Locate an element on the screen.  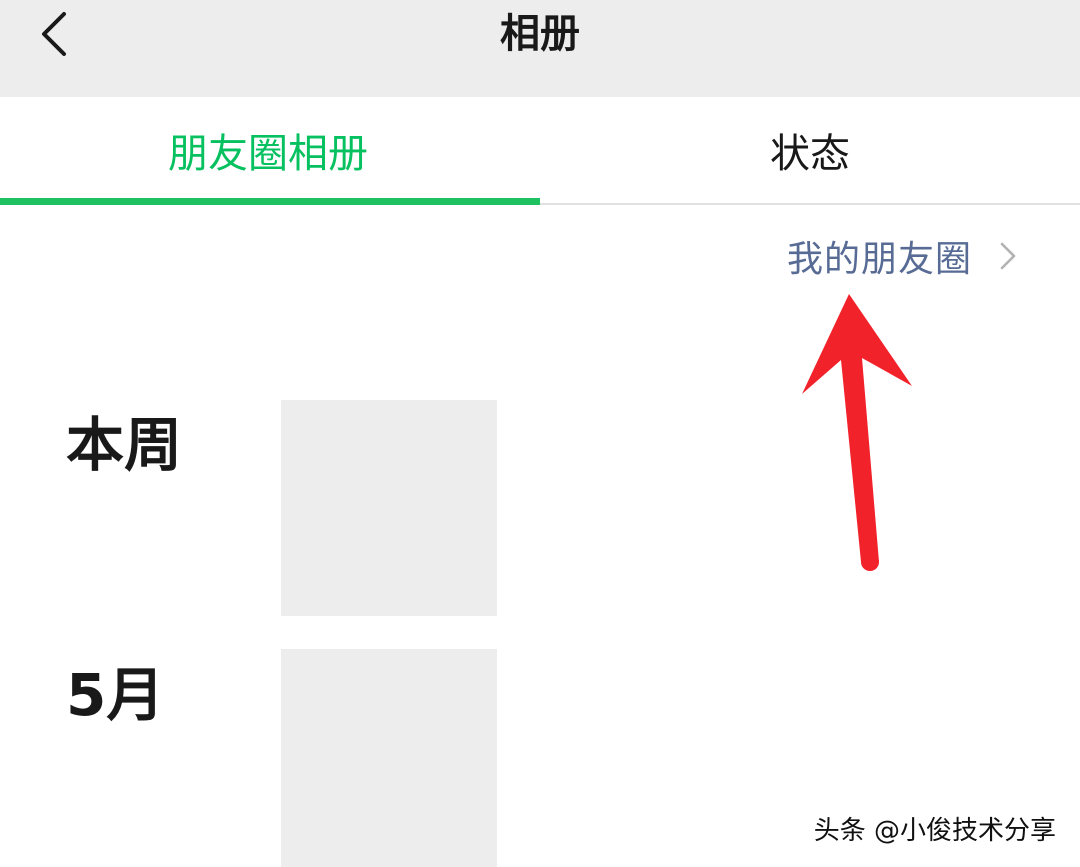
annotation-arrow-icon is located at coordinates (857, 432).